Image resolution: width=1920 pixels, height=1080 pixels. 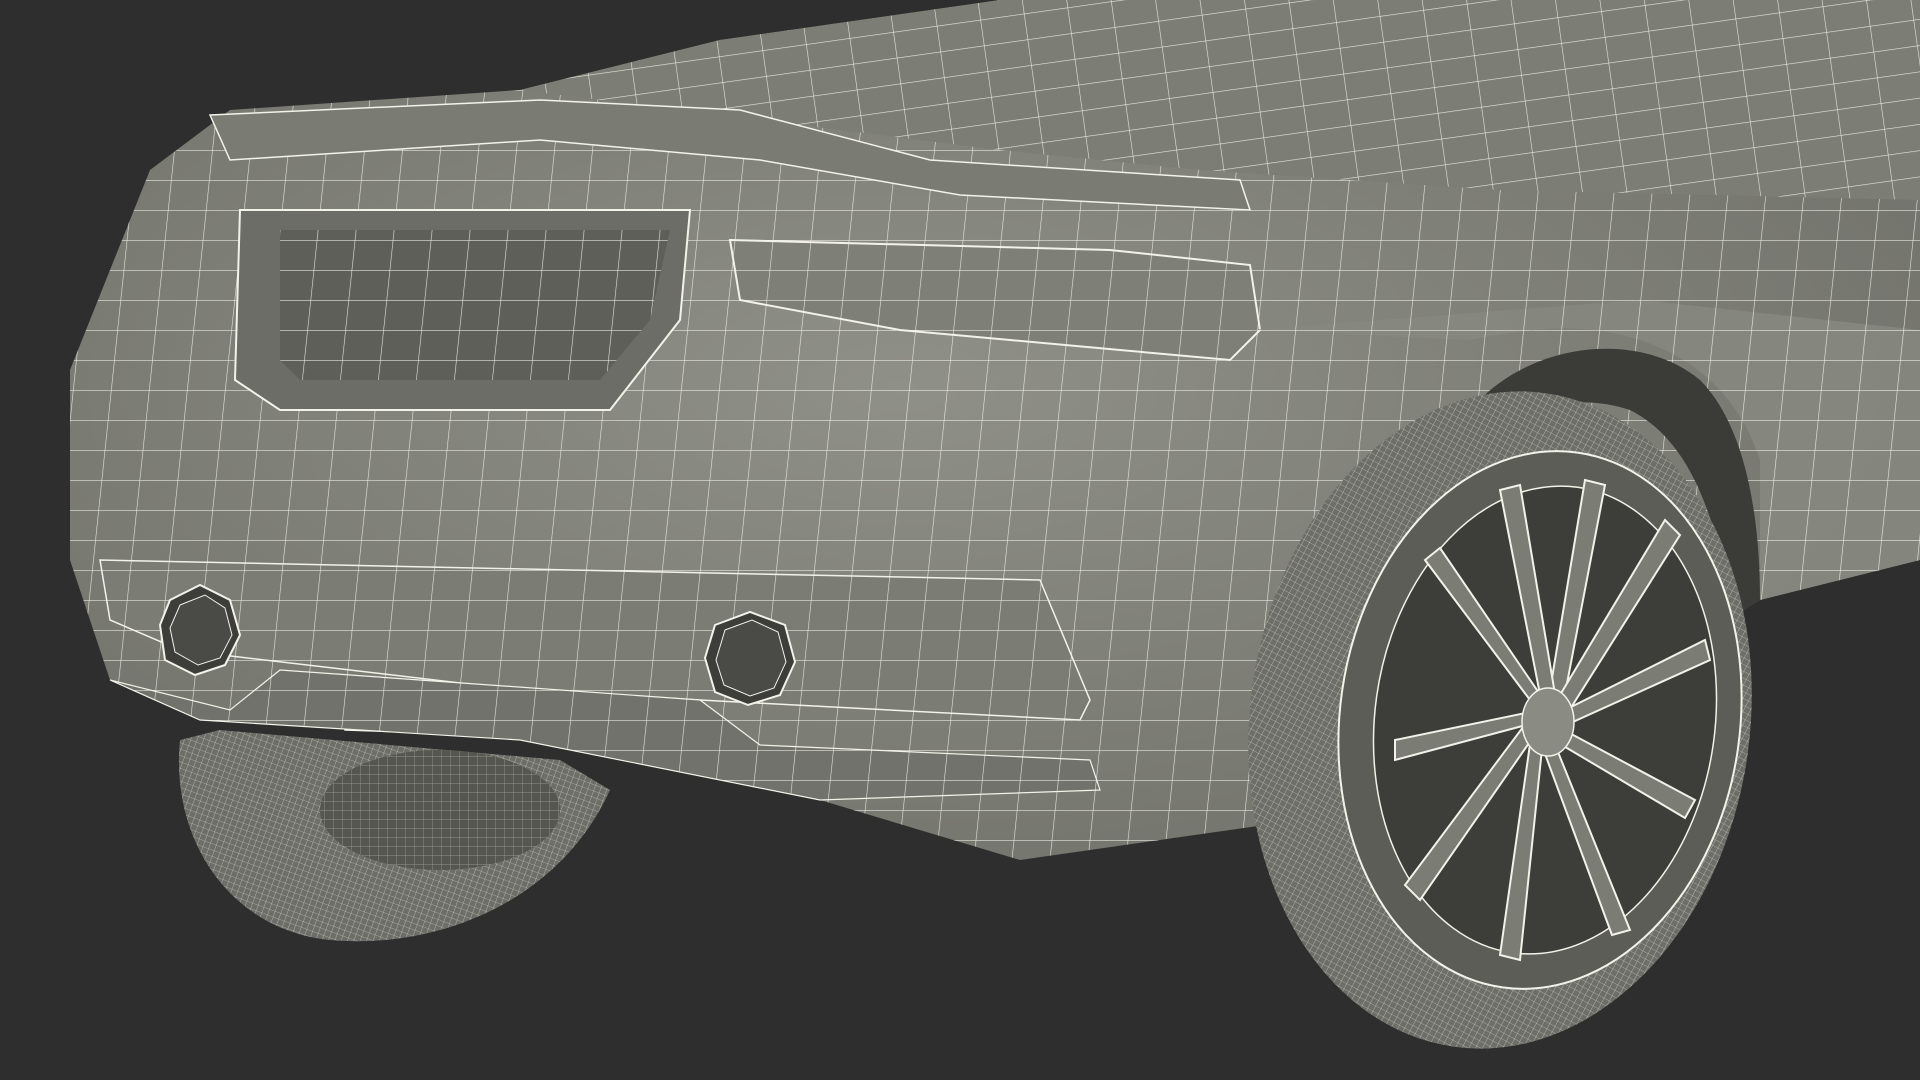 What do you see at coordinates (462, 310) in the screenshot?
I see `license-plate-recess` at bounding box center [462, 310].